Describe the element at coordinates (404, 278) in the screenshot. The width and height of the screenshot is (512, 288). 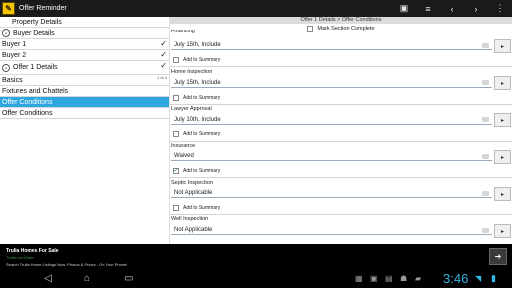
I see `android-icon: ☗` at that location.